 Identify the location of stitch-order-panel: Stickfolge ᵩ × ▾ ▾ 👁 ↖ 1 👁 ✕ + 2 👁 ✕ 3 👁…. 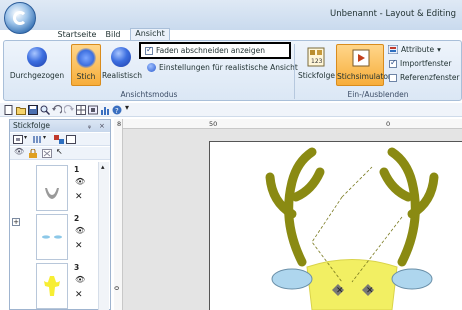
(60, 214).